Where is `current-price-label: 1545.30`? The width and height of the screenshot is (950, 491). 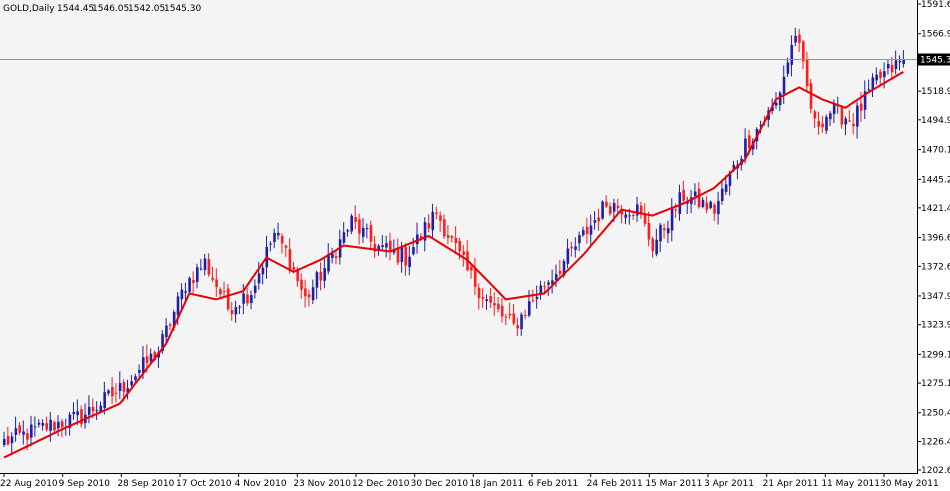 current-price-label: 1545.30 is located at coordinates (935, 61).